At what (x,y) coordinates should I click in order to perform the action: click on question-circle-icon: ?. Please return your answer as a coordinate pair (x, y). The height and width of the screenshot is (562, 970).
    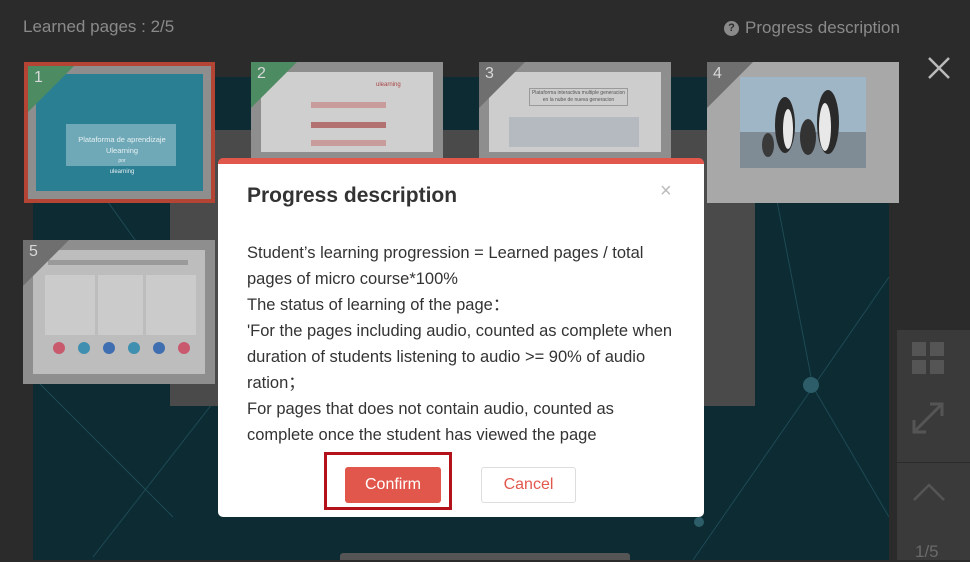
    Looking at the image, I should click on (731, 28).